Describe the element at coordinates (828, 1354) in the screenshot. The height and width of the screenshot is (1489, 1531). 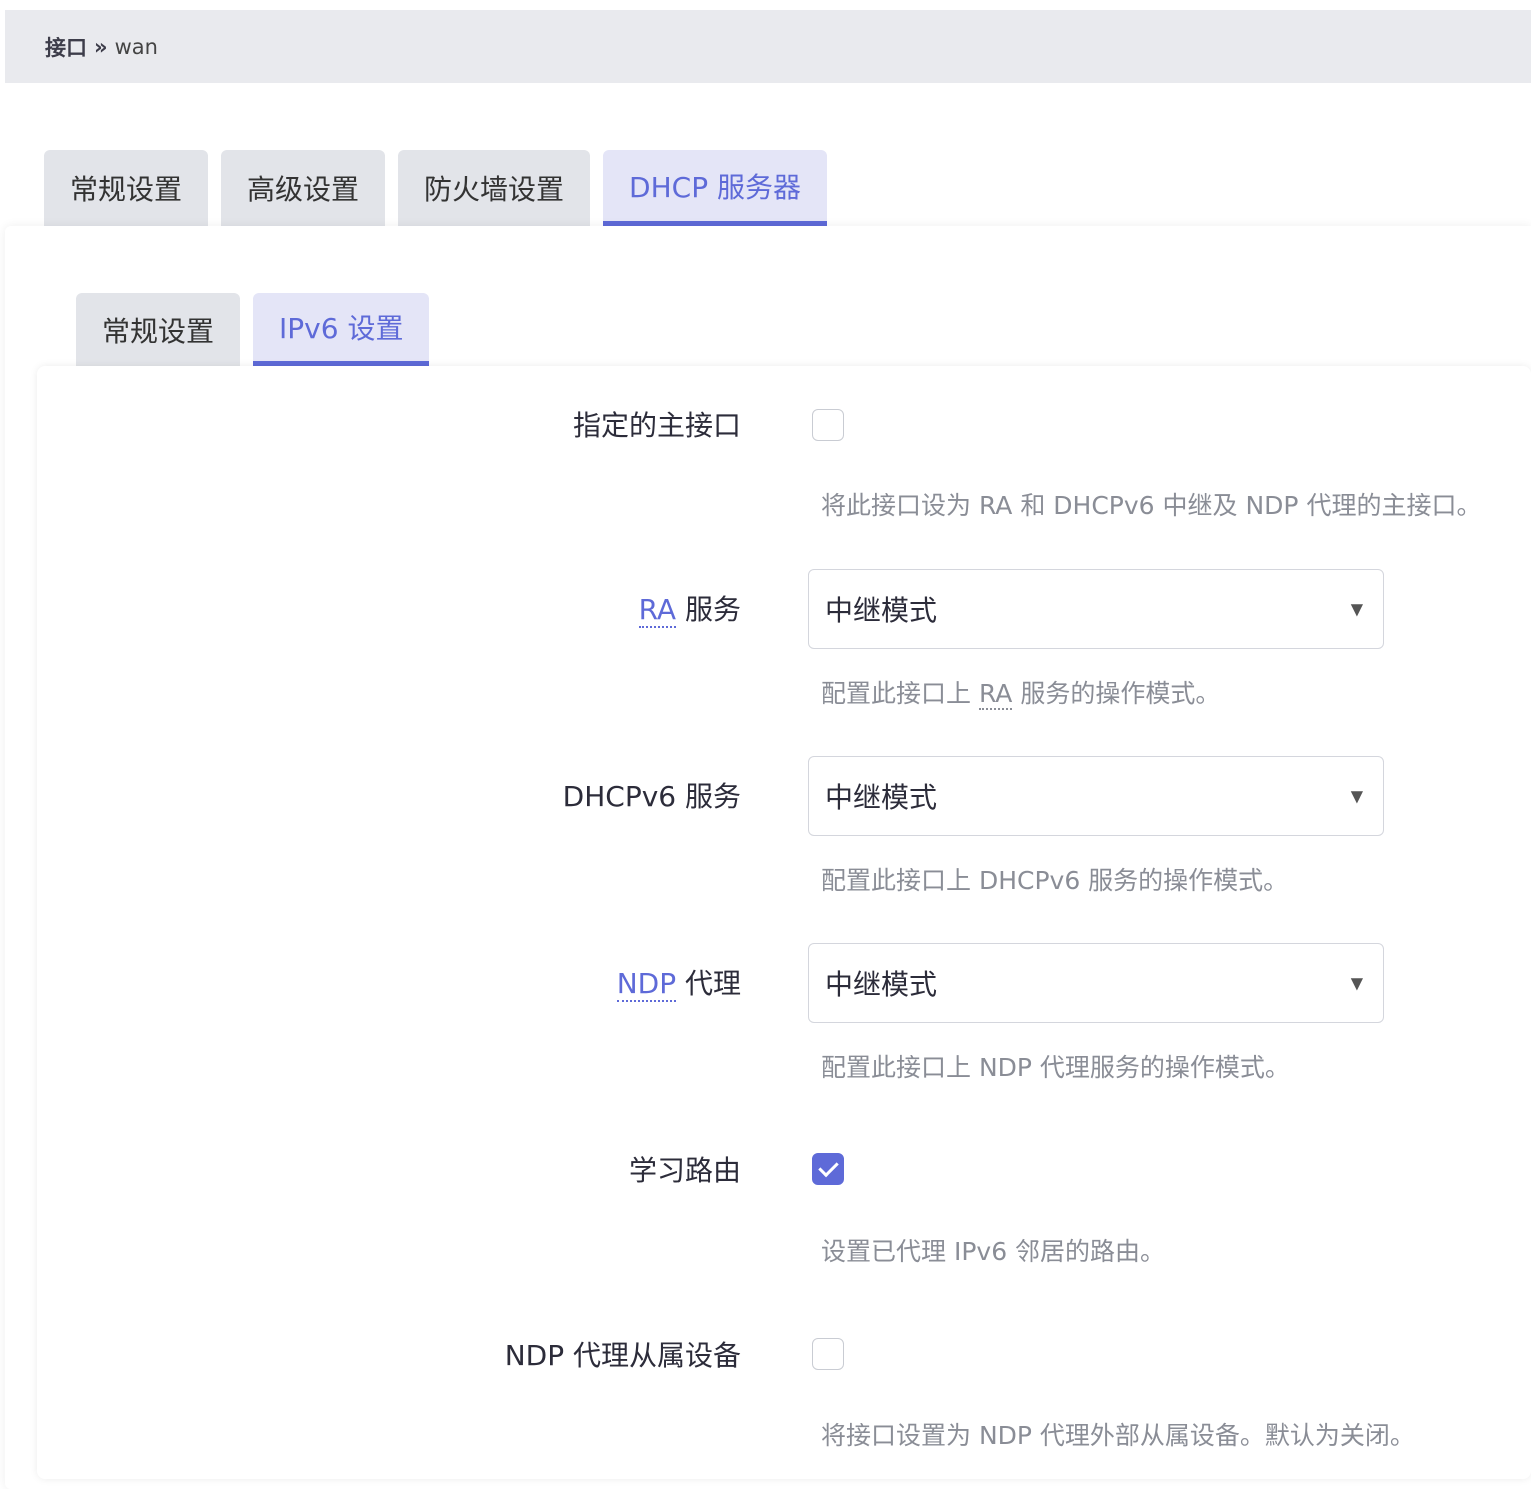
I see `ndp-proxy-slave-checkbox` at that location.